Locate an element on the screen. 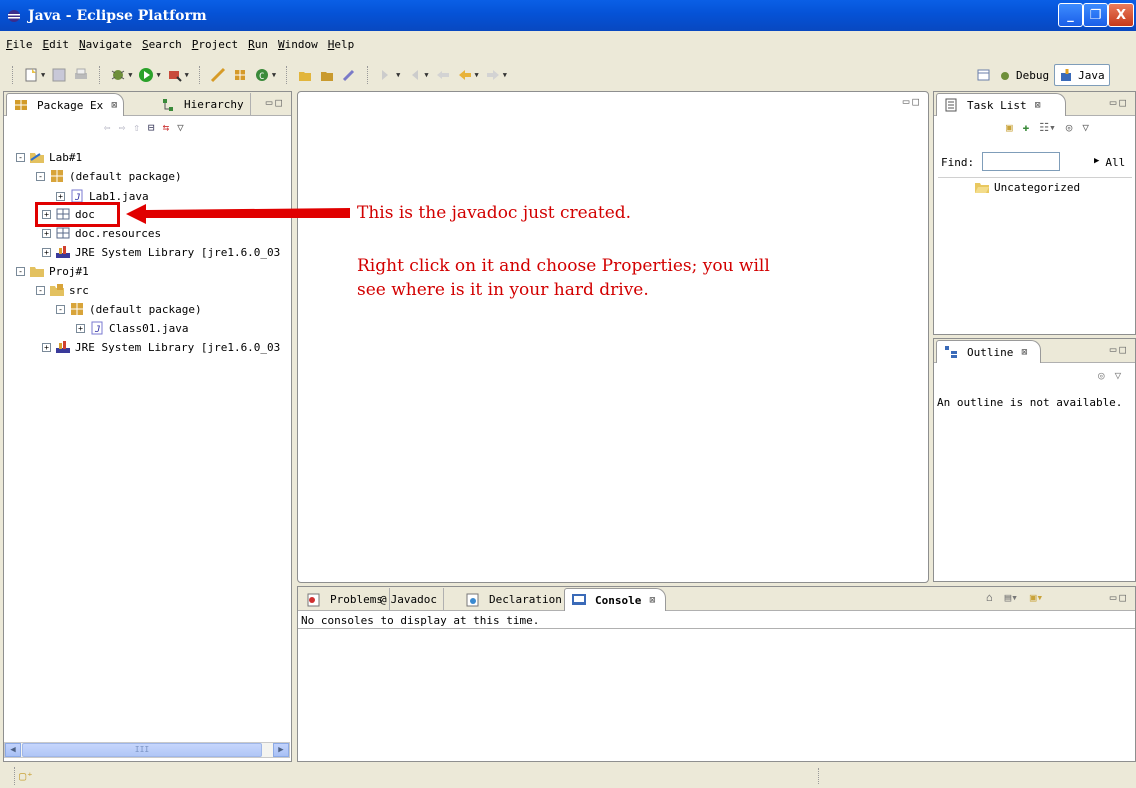 Image resolution: width=1136 pixels, height=788 pixels. tree-item-label: JRE System Library [jre1.6.0_03 is located at coordinates (178, 252).